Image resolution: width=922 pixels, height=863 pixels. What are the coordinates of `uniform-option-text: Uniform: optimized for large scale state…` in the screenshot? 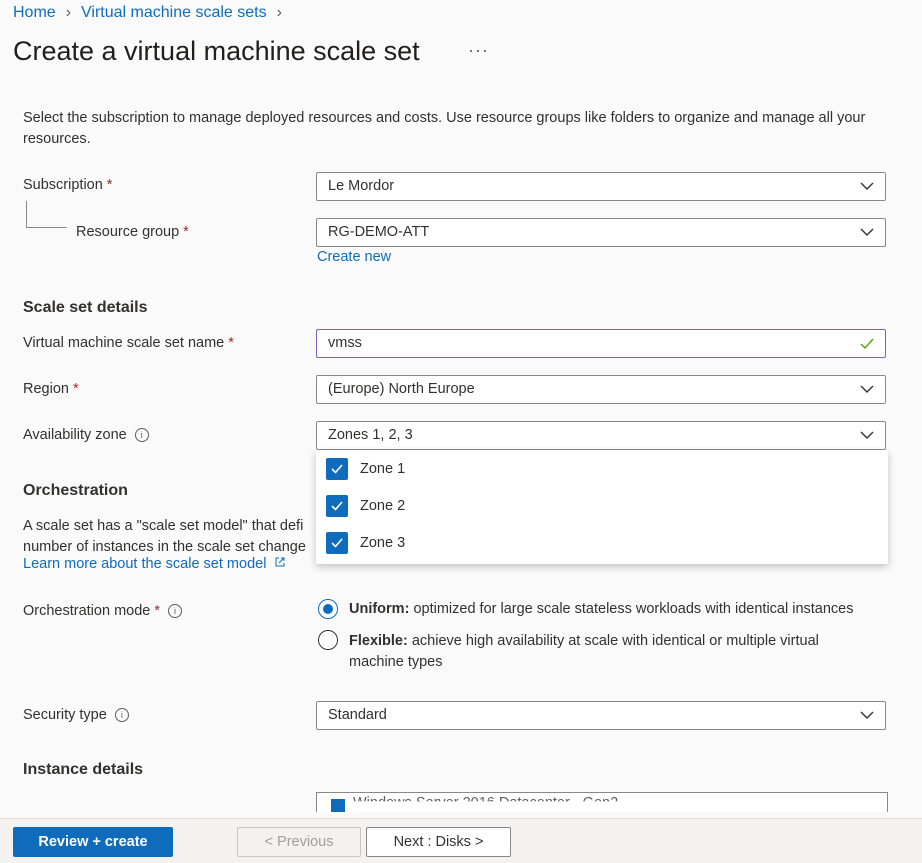 It's located at (601, 609).